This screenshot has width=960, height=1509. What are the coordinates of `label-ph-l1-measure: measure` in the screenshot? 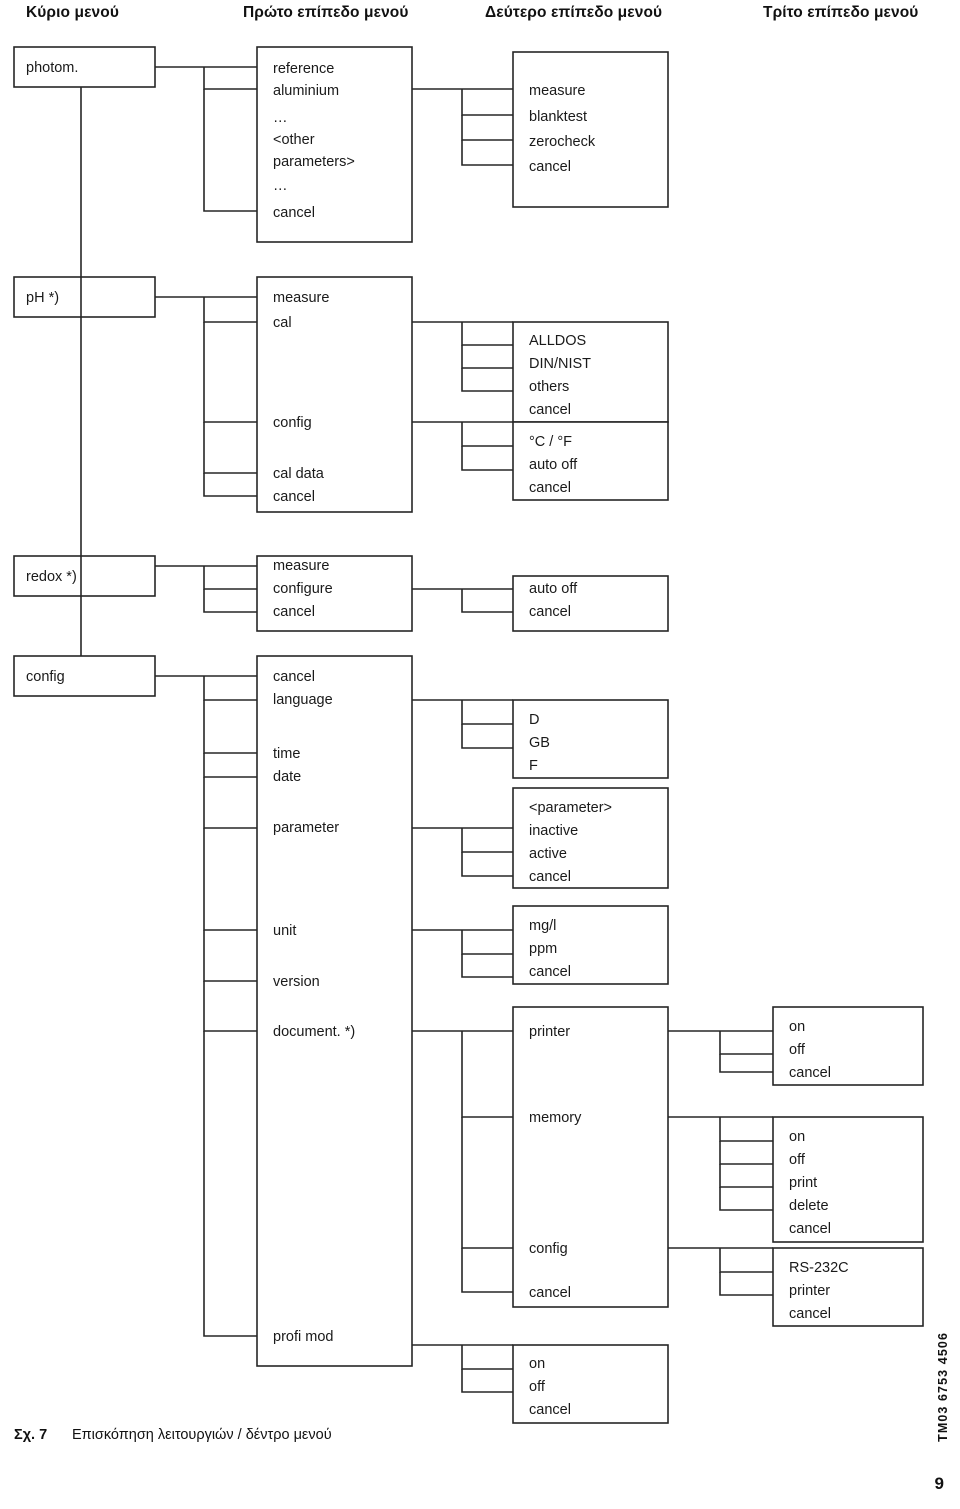 It's located at (301, 298).